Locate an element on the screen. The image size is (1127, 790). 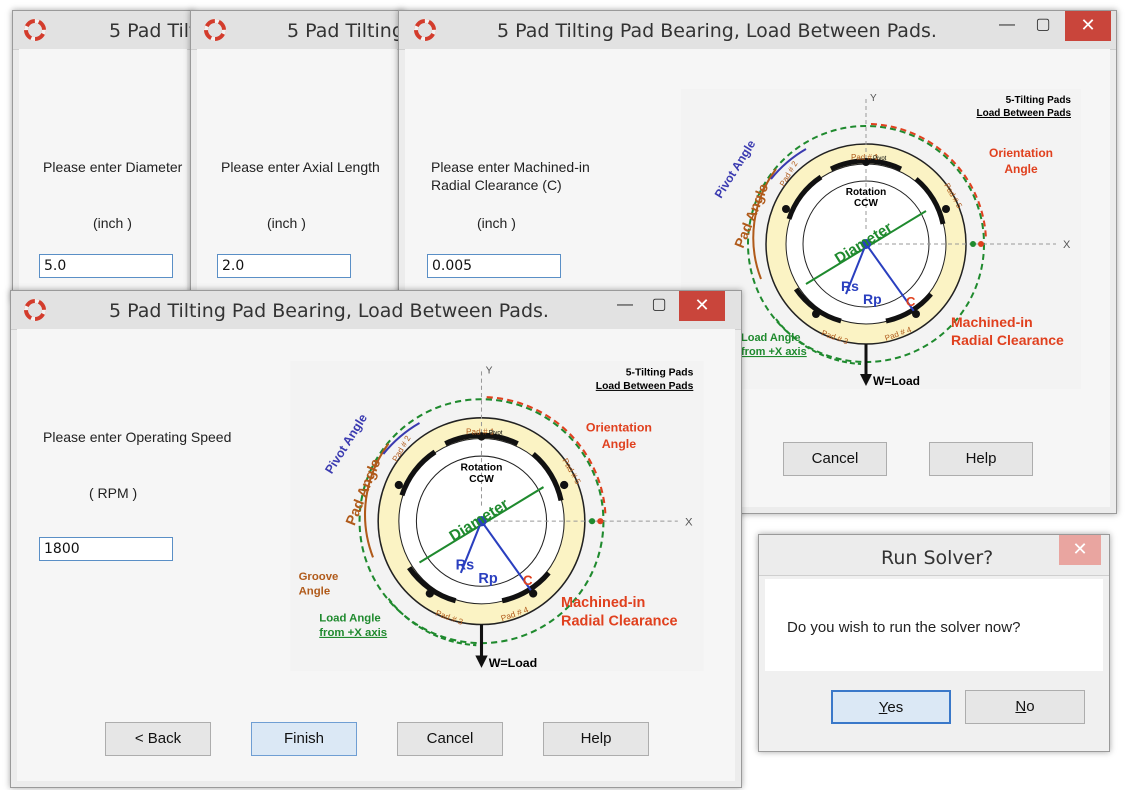
dialog-message: Do you wish to run the solver now? is located at coordinates (904, 627).